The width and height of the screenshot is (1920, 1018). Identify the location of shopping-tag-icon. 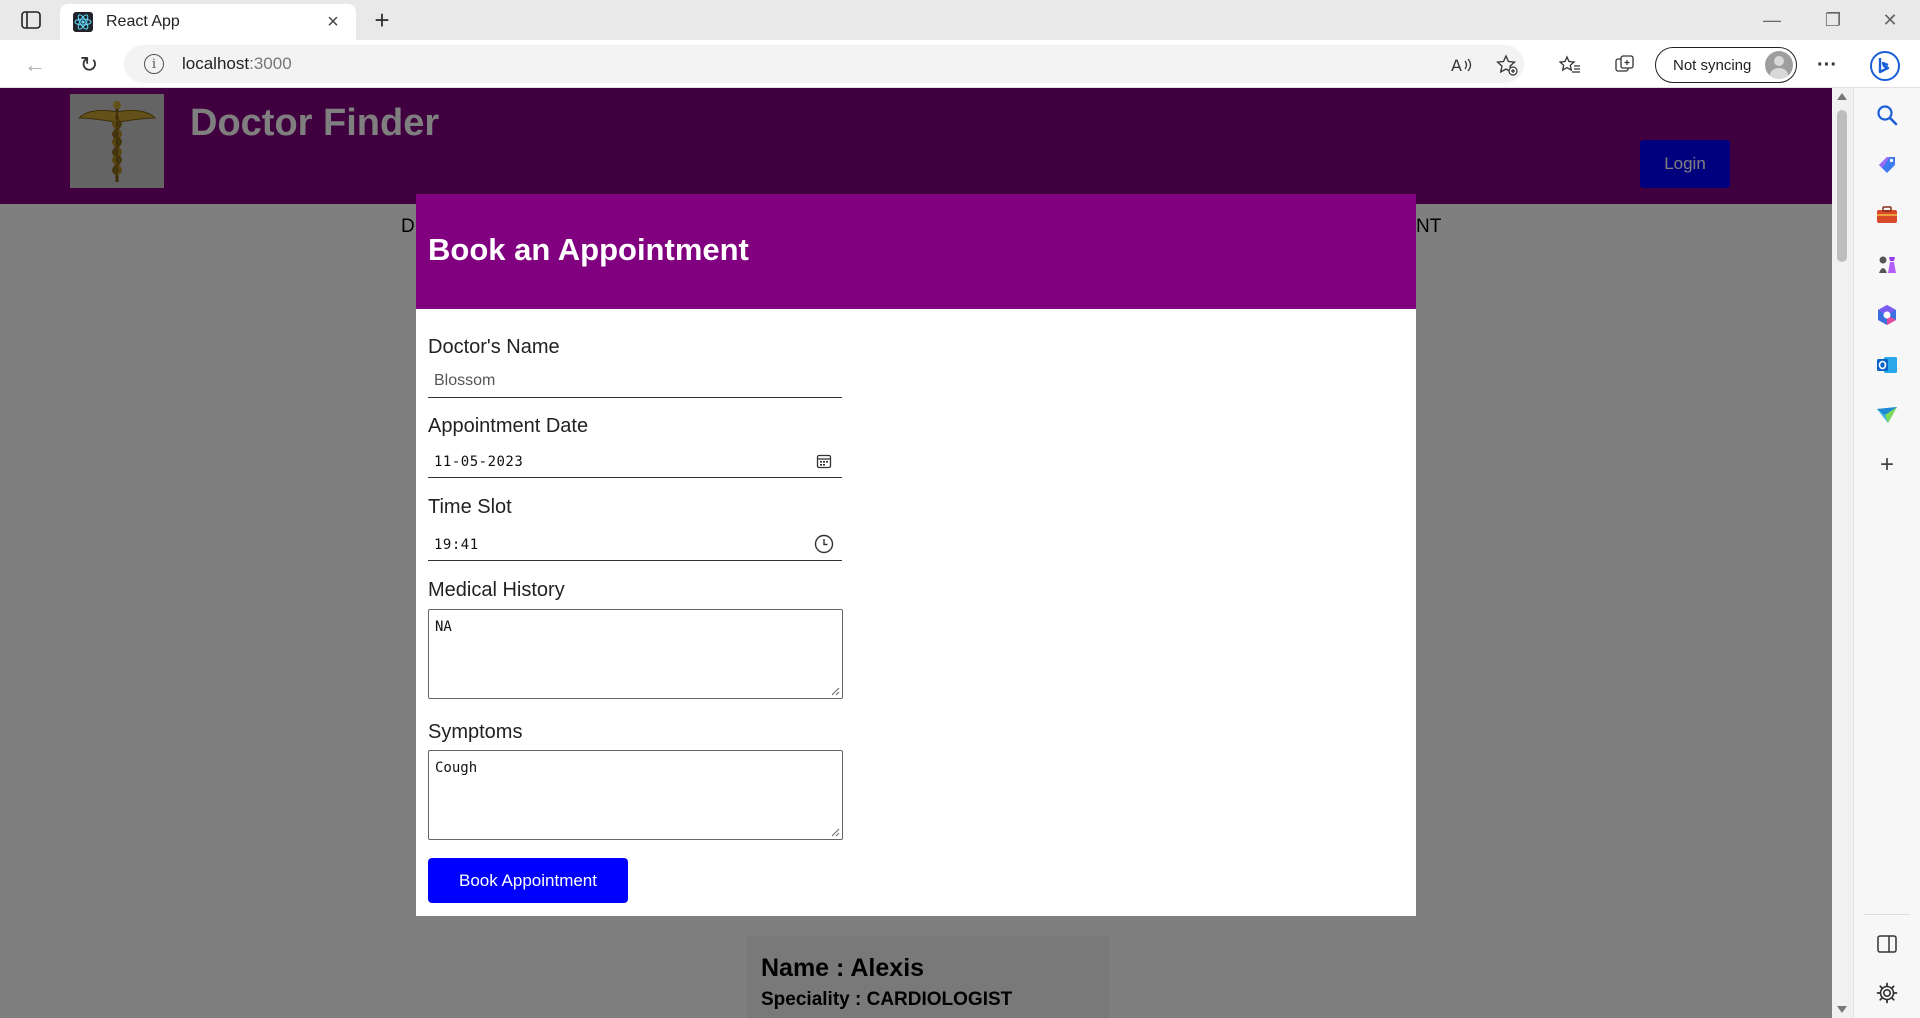
(1887, 165).